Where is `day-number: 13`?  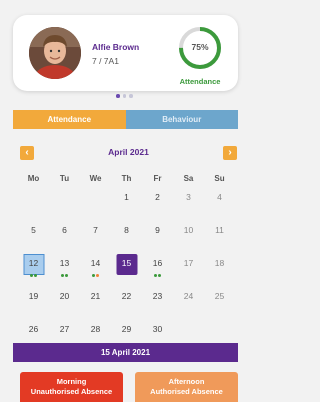
day-number: 13 is located at coordinates (64, 263).